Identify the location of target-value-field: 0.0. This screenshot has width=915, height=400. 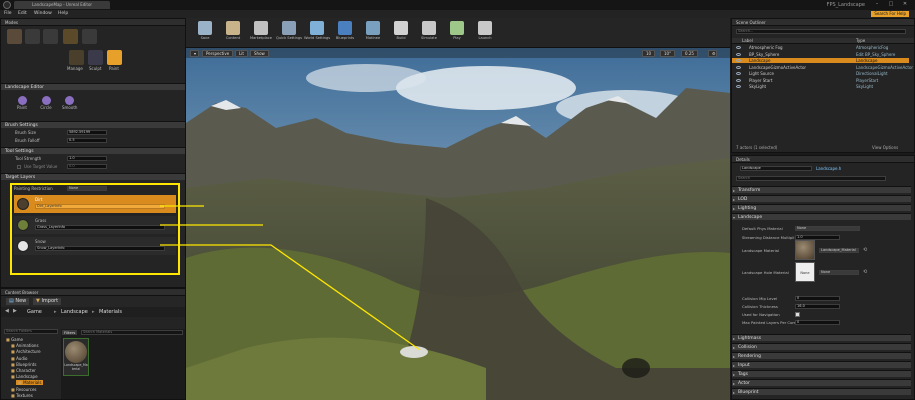
(87, 166).